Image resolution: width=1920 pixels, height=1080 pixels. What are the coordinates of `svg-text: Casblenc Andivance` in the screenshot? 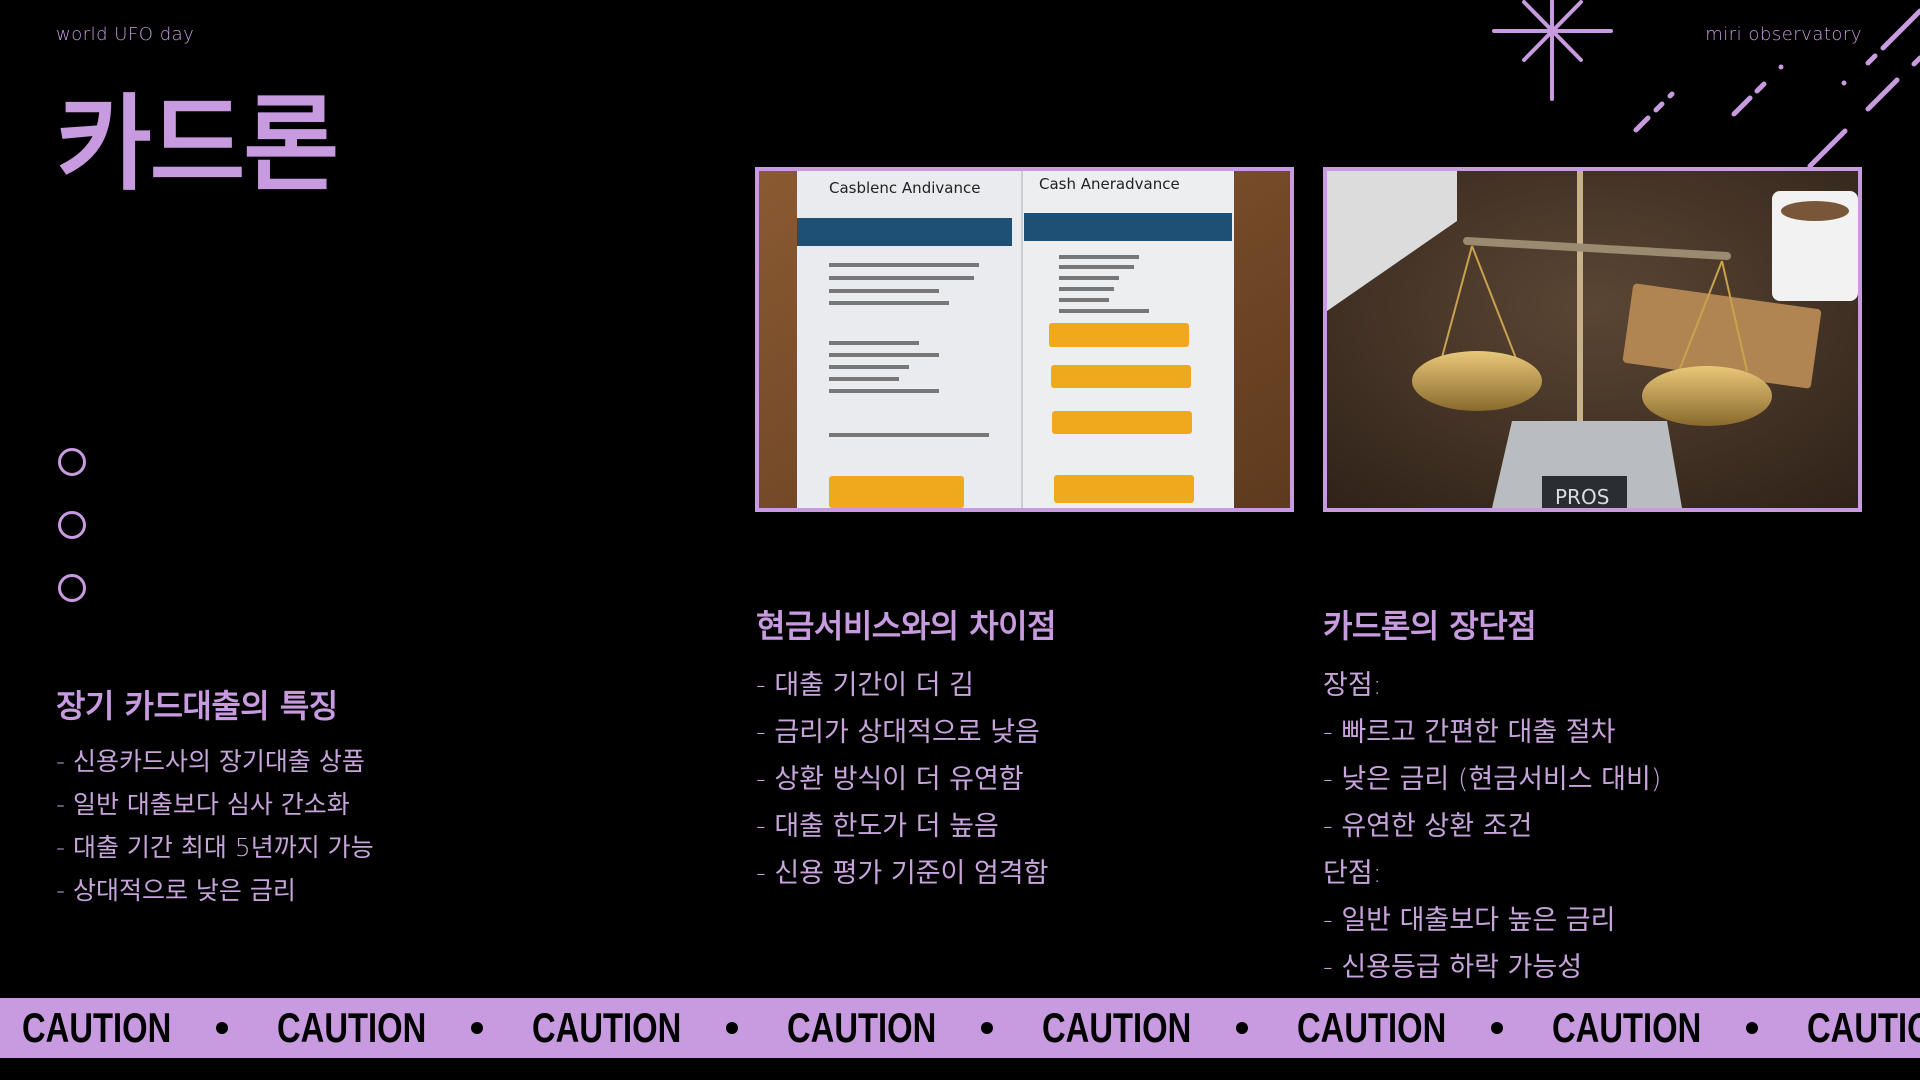 It's located at (904, 188).